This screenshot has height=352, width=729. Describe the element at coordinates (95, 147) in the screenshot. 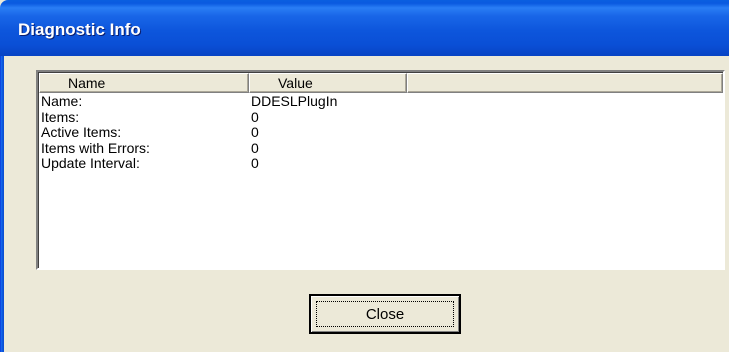

I see `item-name: Items with Errors:` at that location.